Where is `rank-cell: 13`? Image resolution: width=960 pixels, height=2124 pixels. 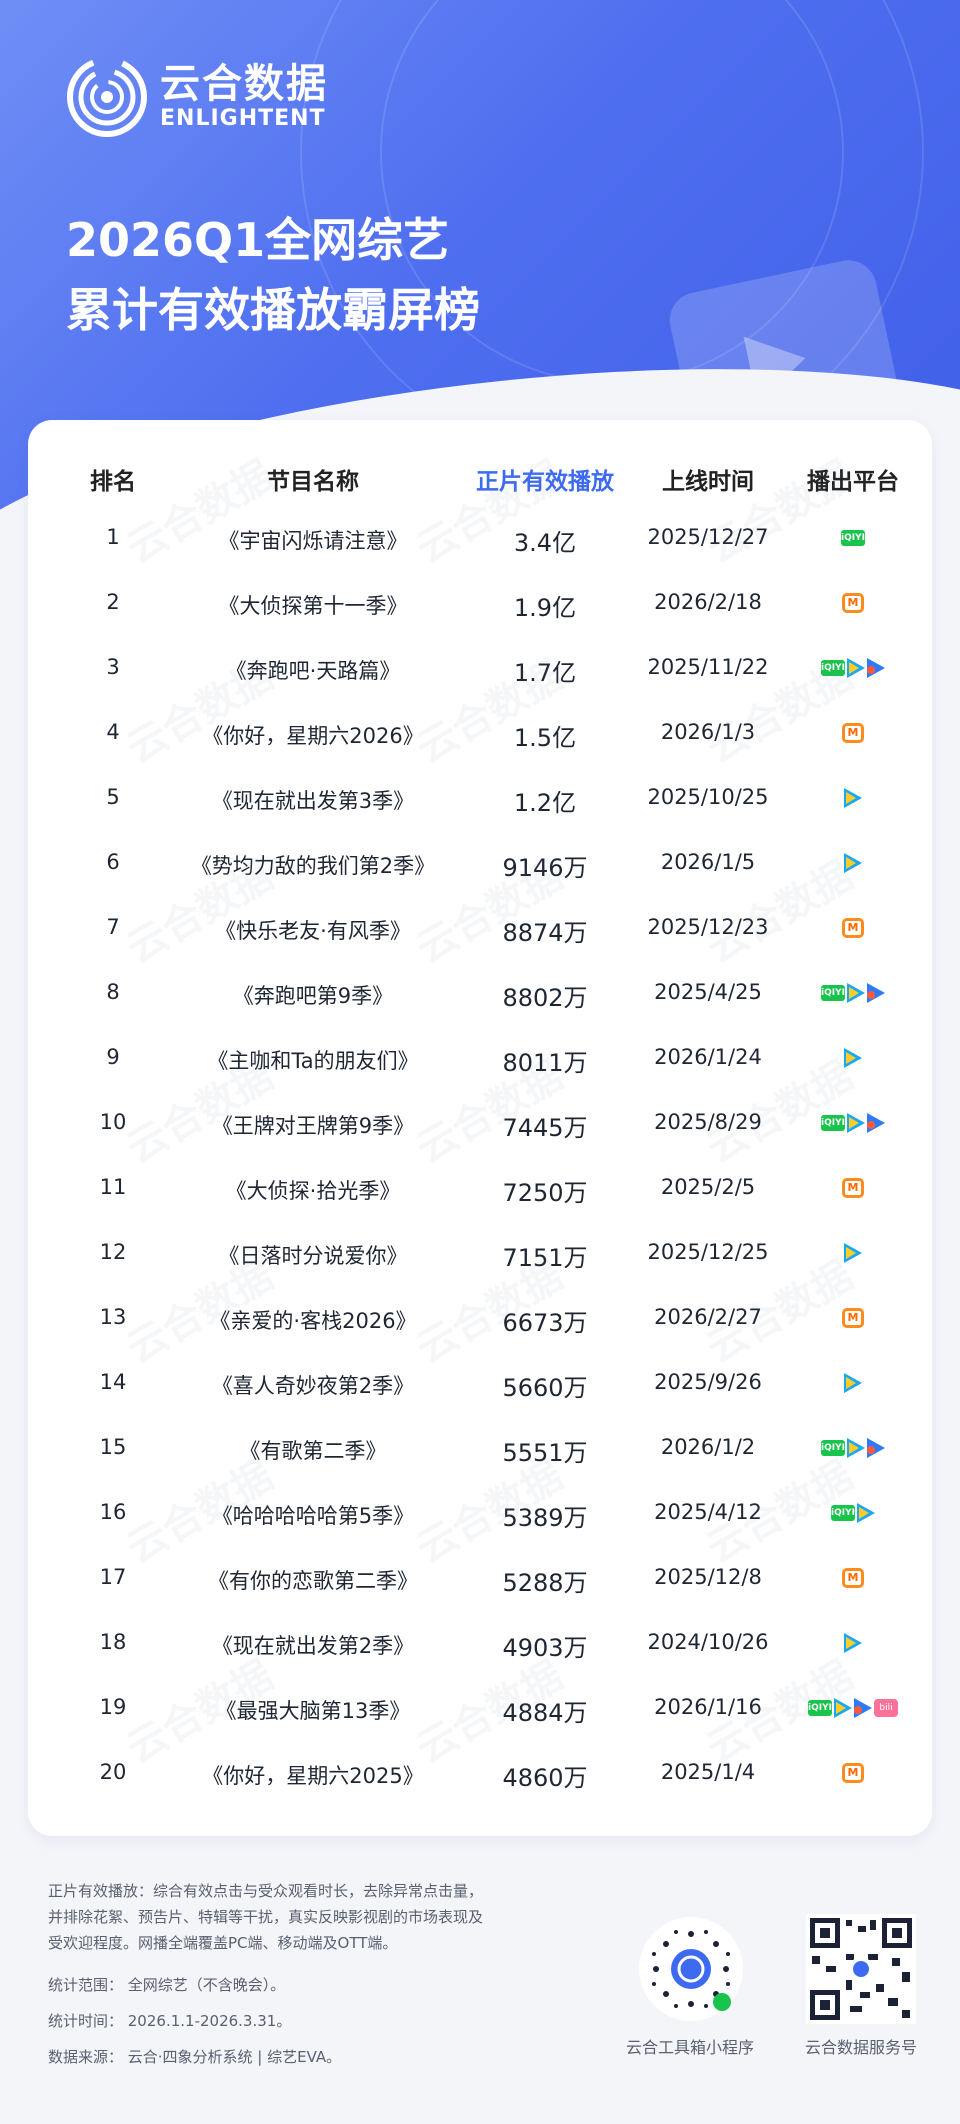 rank-cell: 13 is located at coordinates (113, 1317).